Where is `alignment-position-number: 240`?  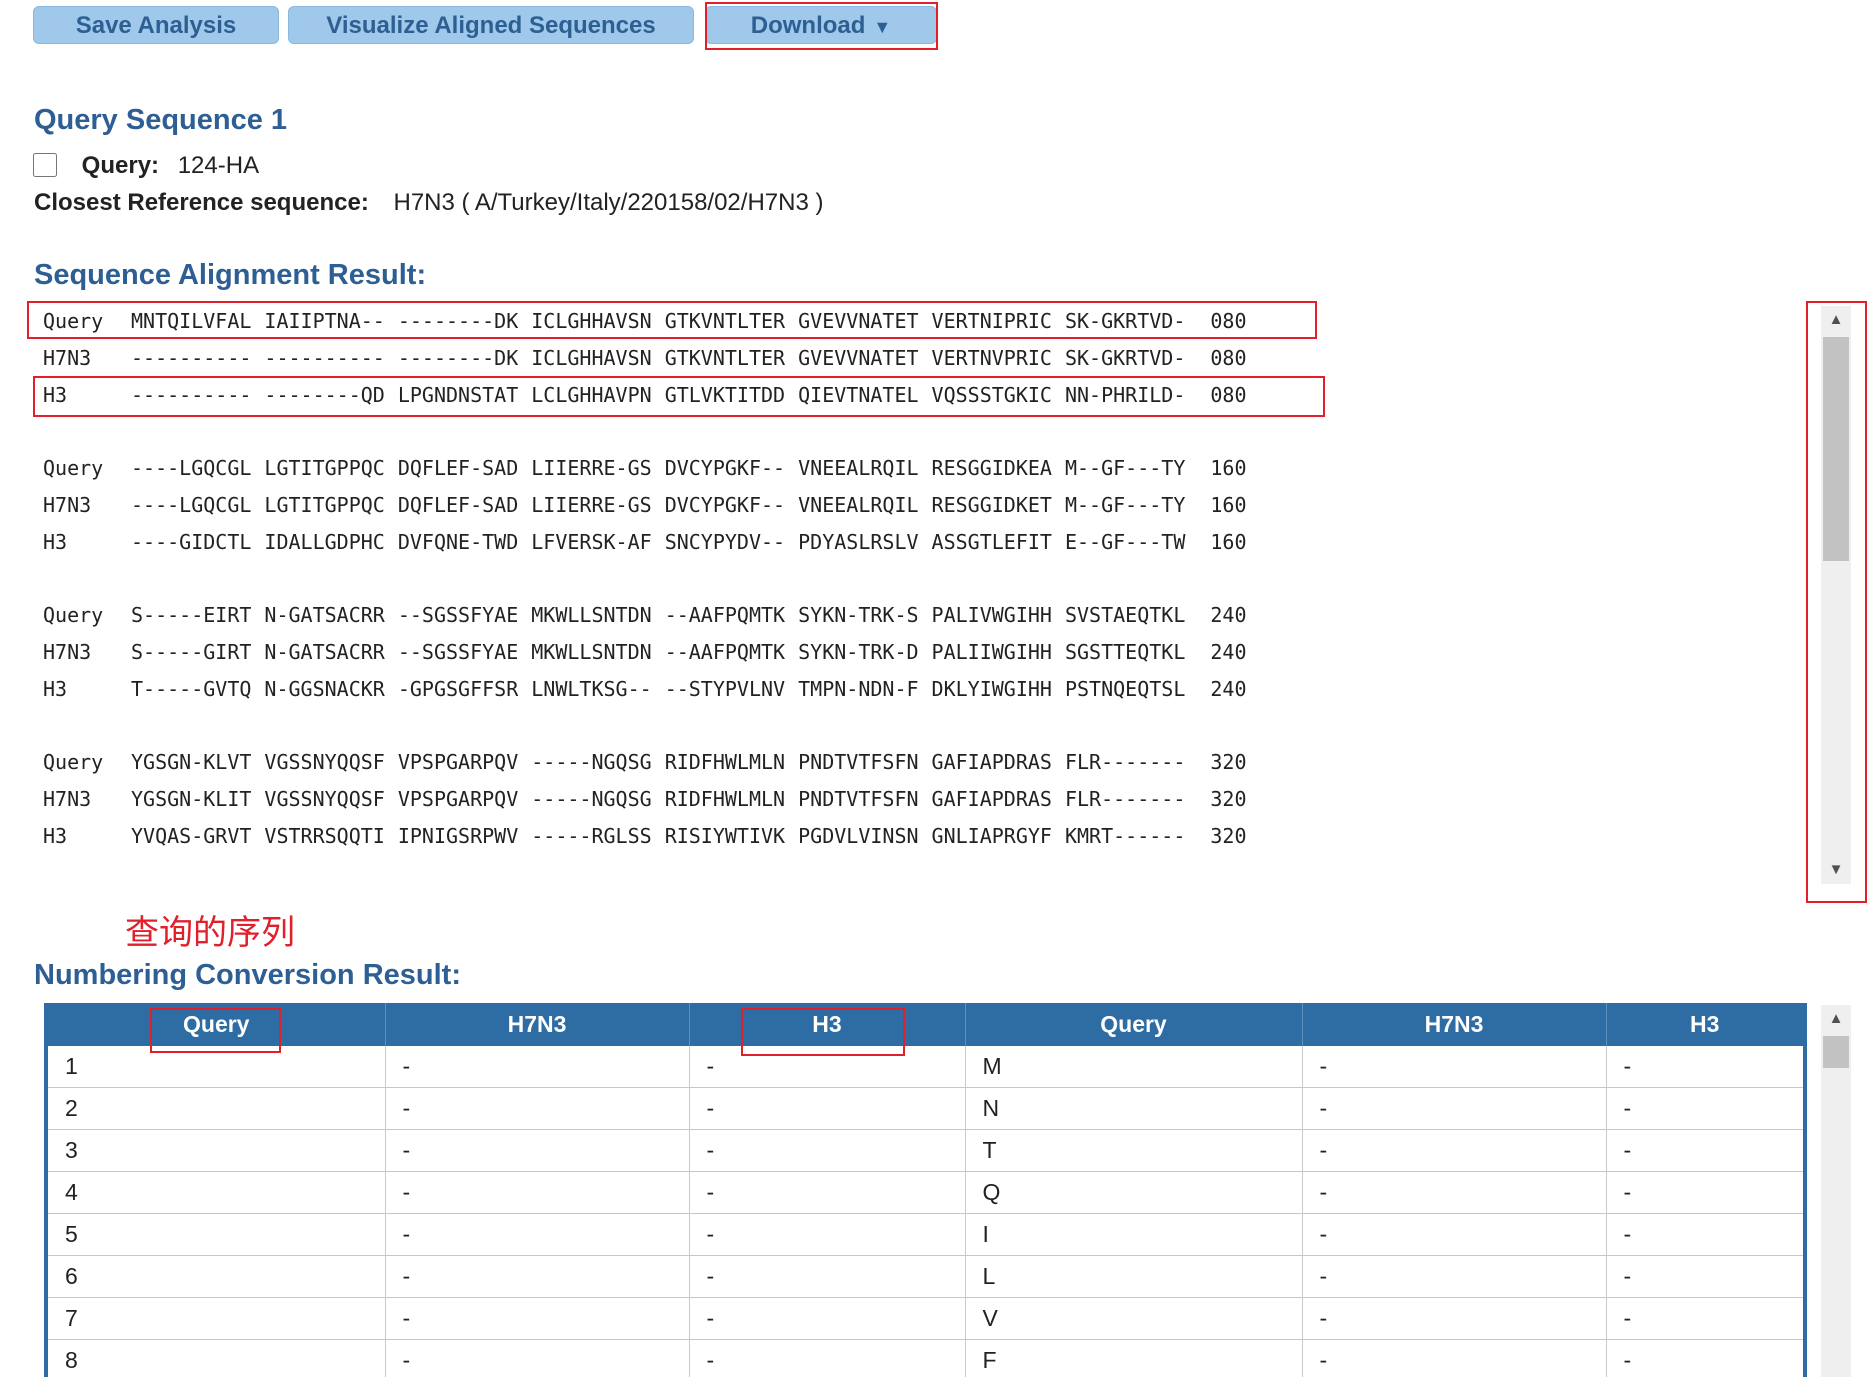
alignment-position-number: 240 is located at coordinates (1228, 615).